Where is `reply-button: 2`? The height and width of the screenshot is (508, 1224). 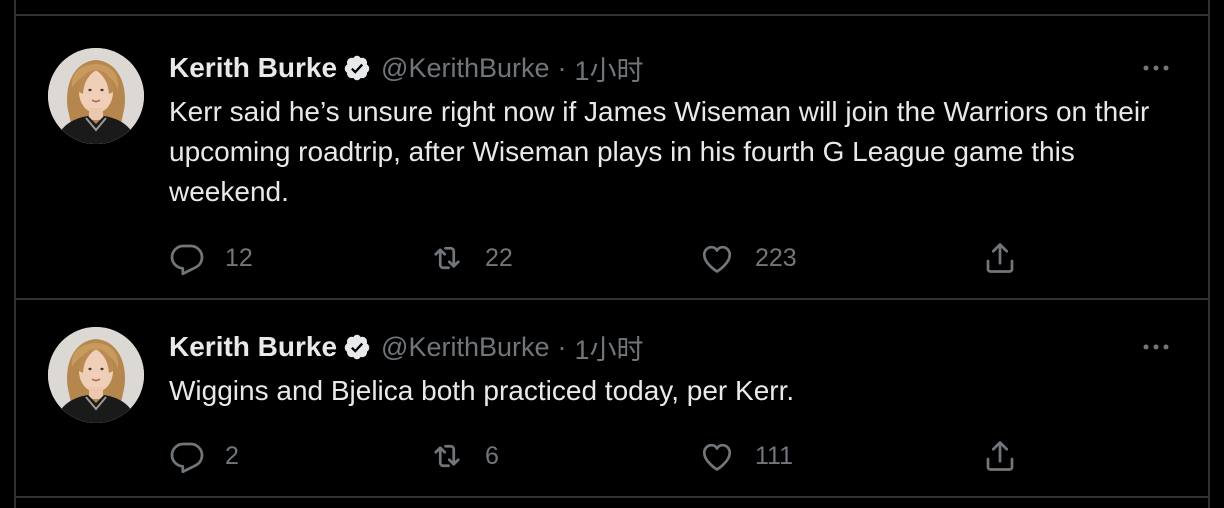 reply-button: 2 is located at coordinates (204, 456).